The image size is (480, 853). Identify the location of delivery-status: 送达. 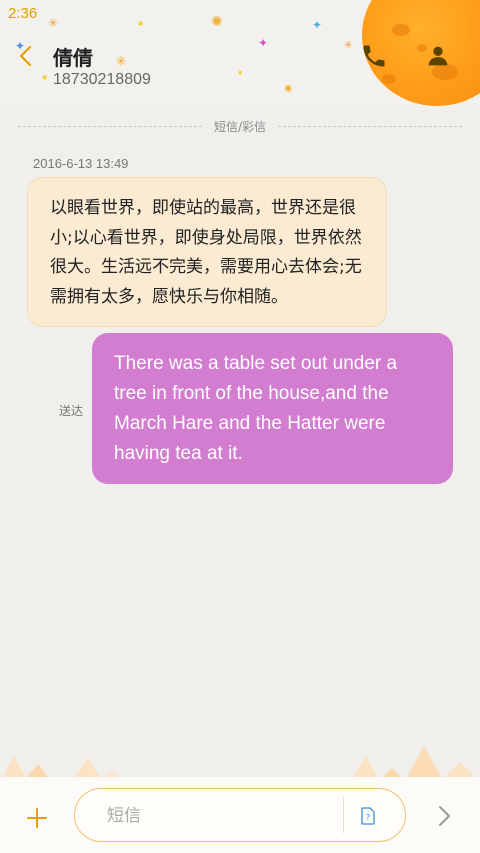
(71, 411).